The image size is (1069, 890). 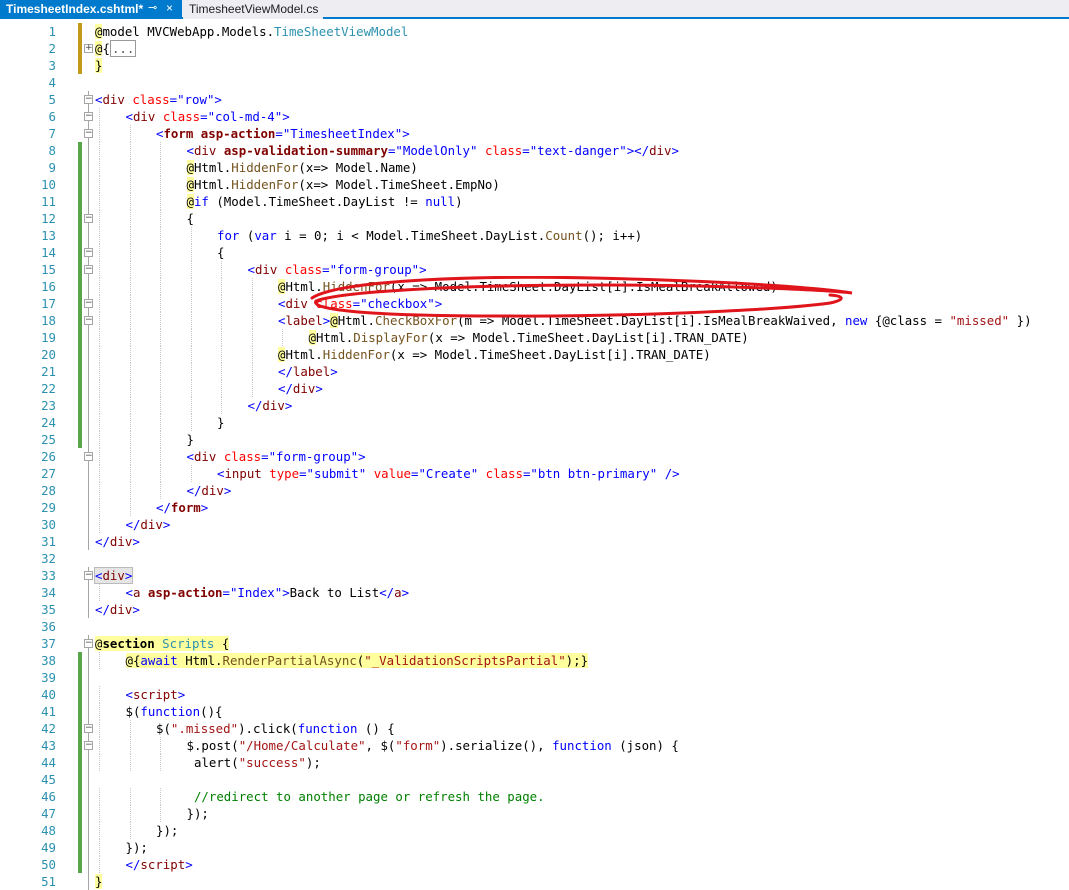 I want to click on code-text: @Html.HiddenFor(x=> Model.Name), so click(x=302, y=167).